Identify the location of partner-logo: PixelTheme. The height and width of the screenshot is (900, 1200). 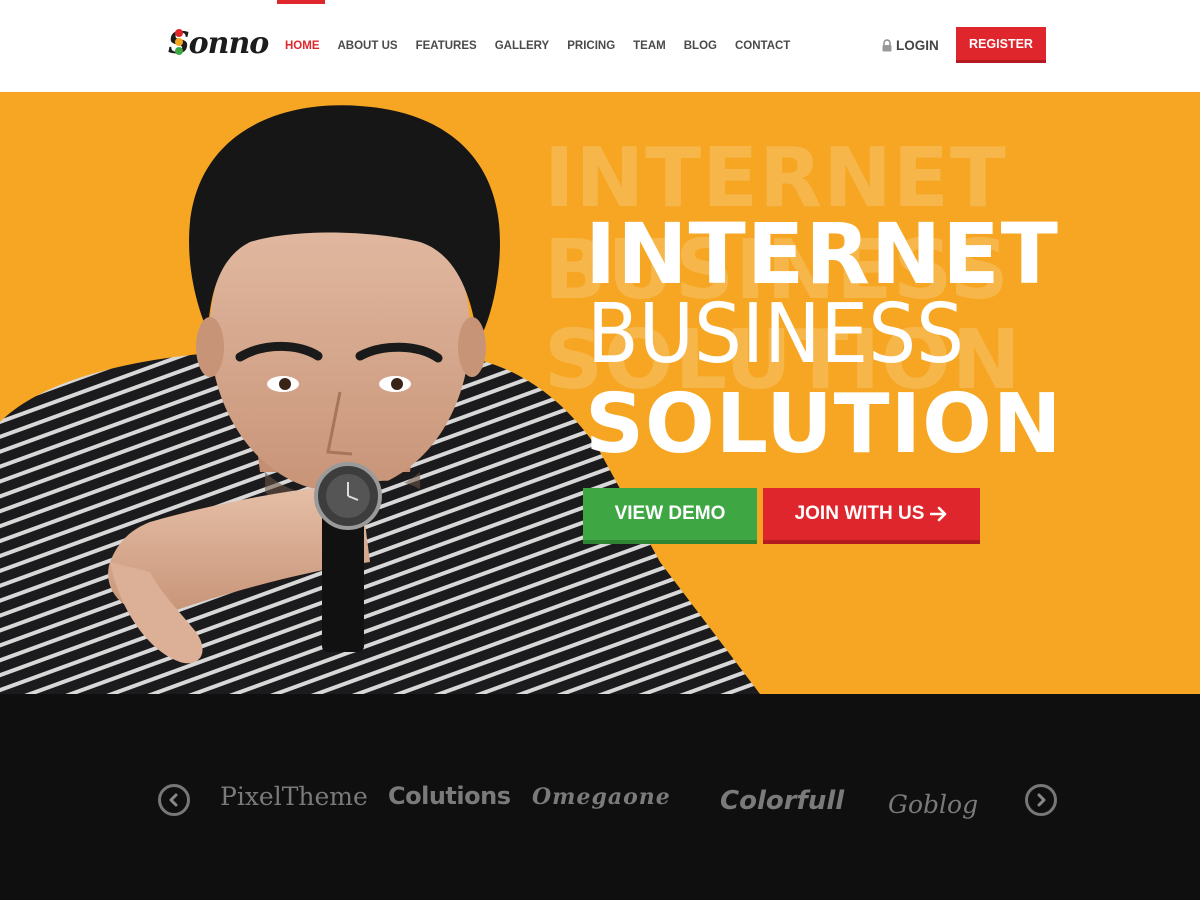
(294, 796).